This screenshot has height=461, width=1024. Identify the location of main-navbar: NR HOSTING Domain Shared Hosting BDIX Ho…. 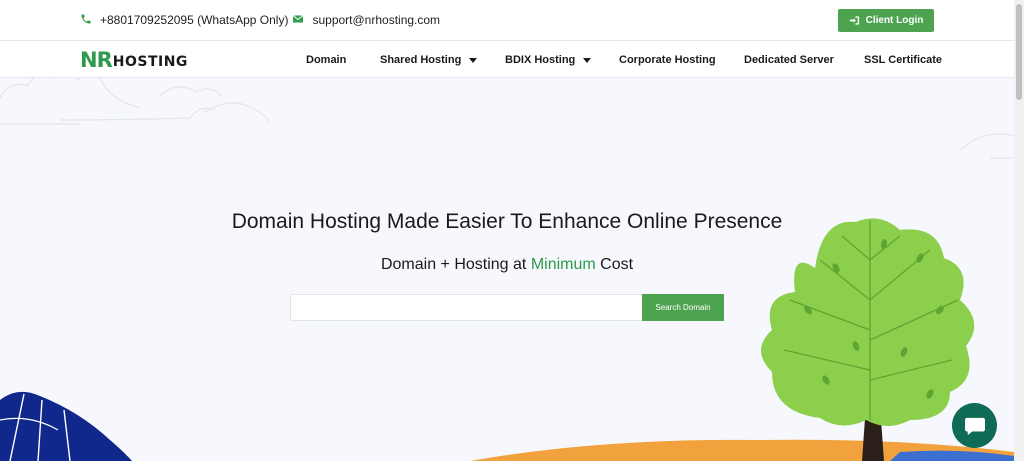
(507, 59).